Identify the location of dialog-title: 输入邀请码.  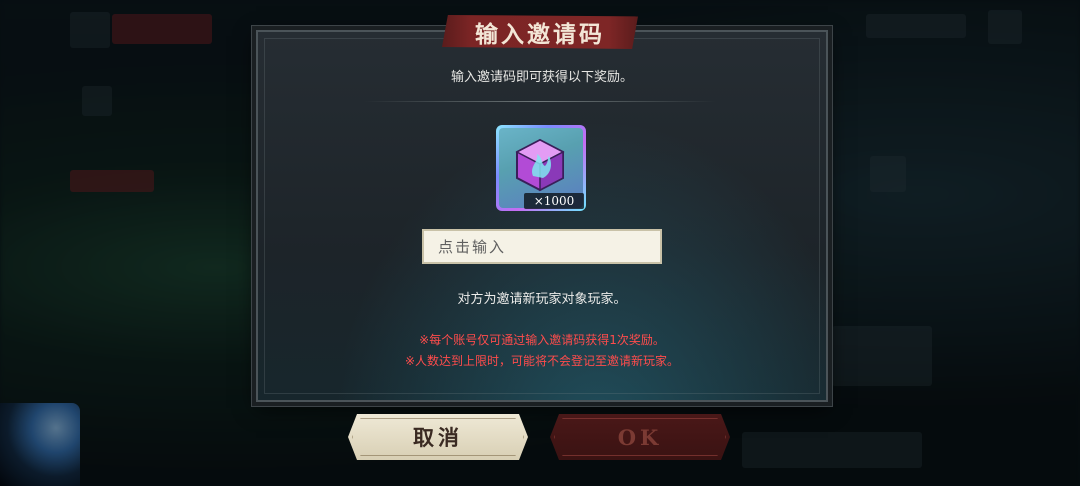
(540, 32).